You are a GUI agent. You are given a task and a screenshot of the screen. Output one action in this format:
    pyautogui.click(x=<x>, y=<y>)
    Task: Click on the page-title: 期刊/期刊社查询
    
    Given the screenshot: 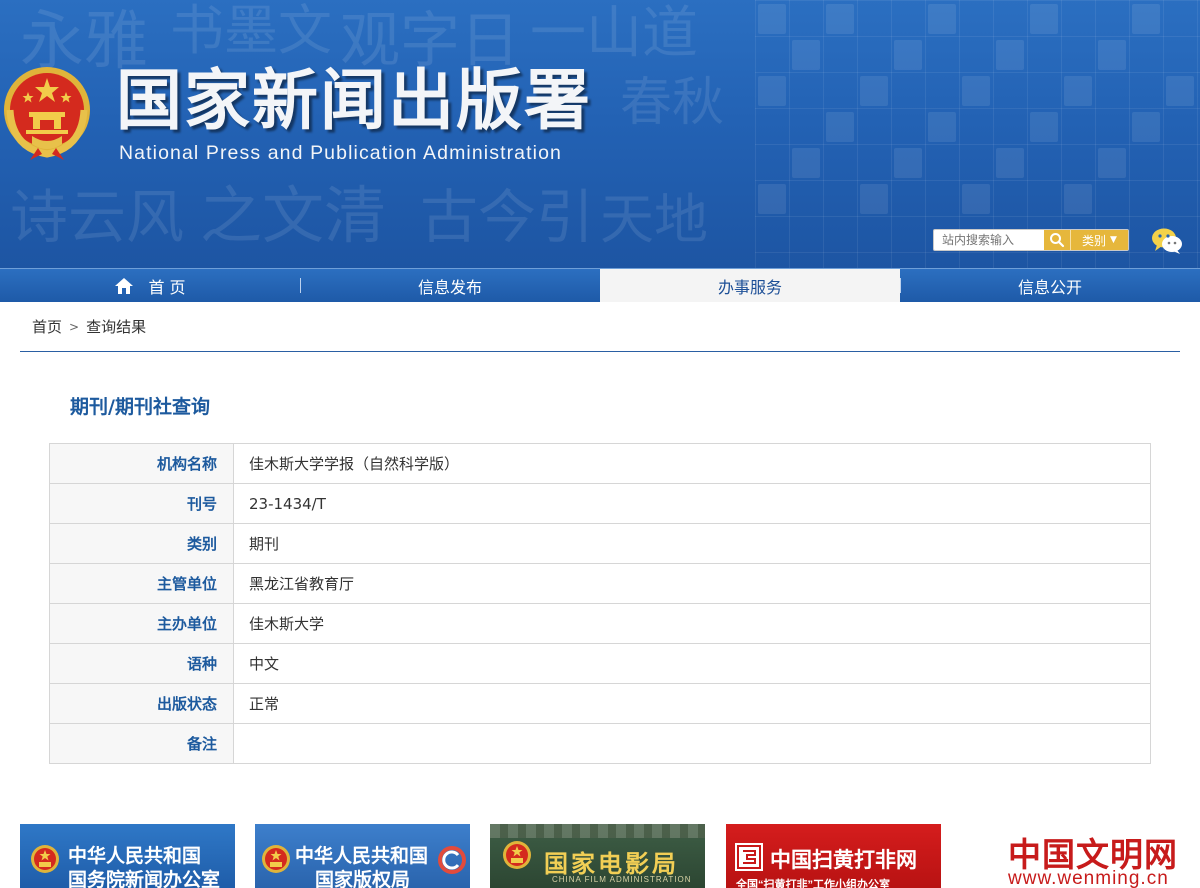 What is the action you would take?
    pyautogui.click(x=140, y=407)
    